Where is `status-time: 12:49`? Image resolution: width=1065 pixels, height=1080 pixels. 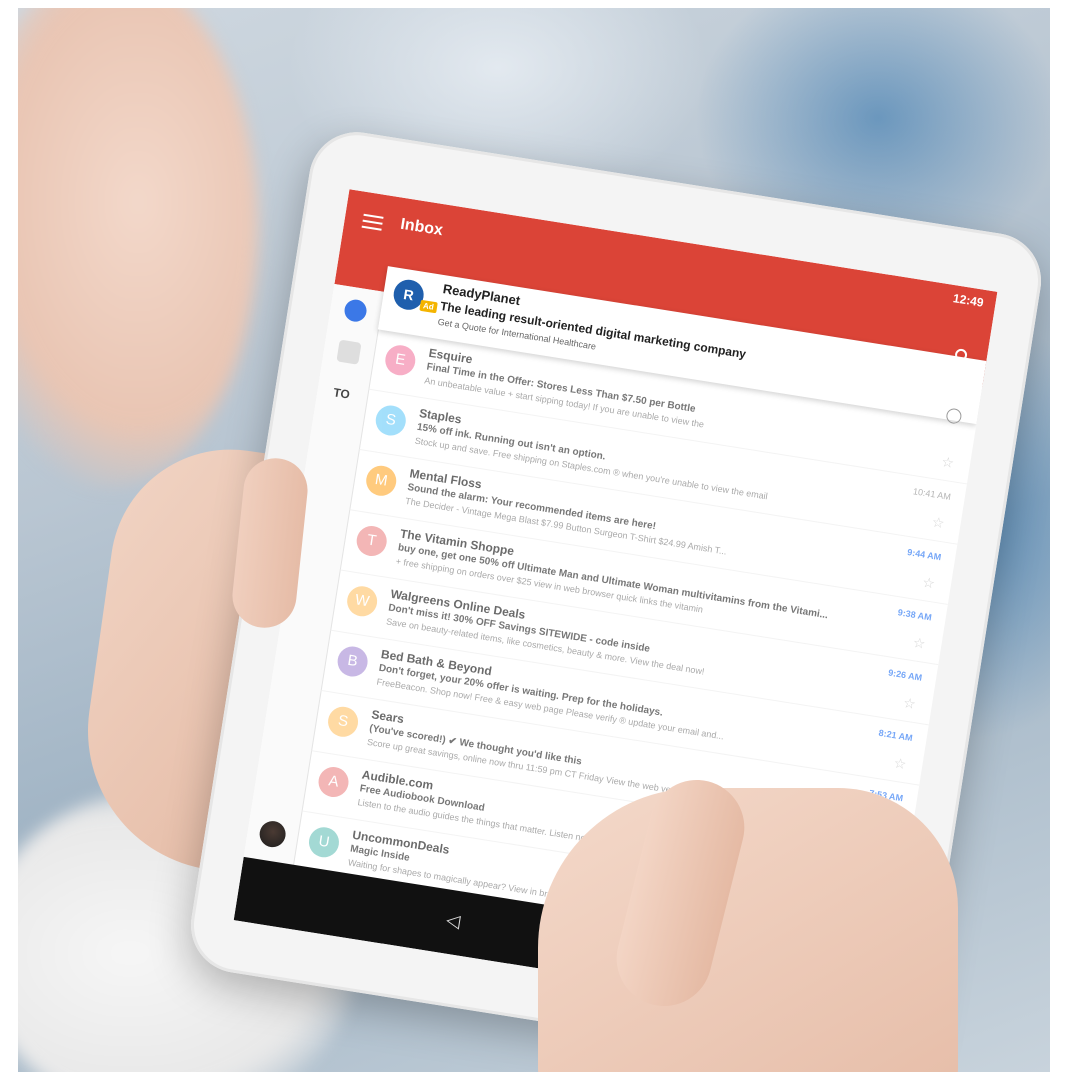
status-time: 12:49 is located at coordinates (968, 300).